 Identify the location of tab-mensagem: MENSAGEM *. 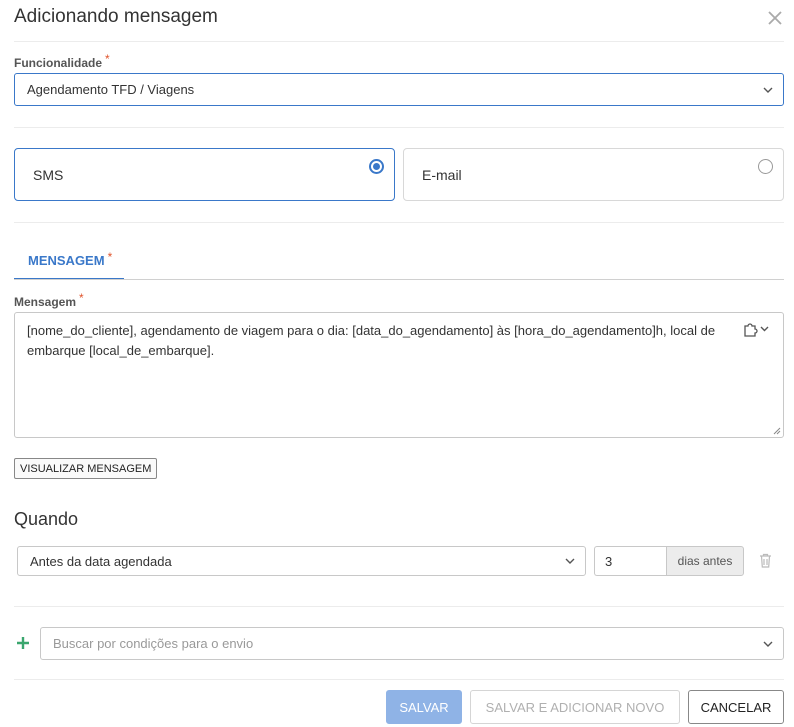
(69, 263).